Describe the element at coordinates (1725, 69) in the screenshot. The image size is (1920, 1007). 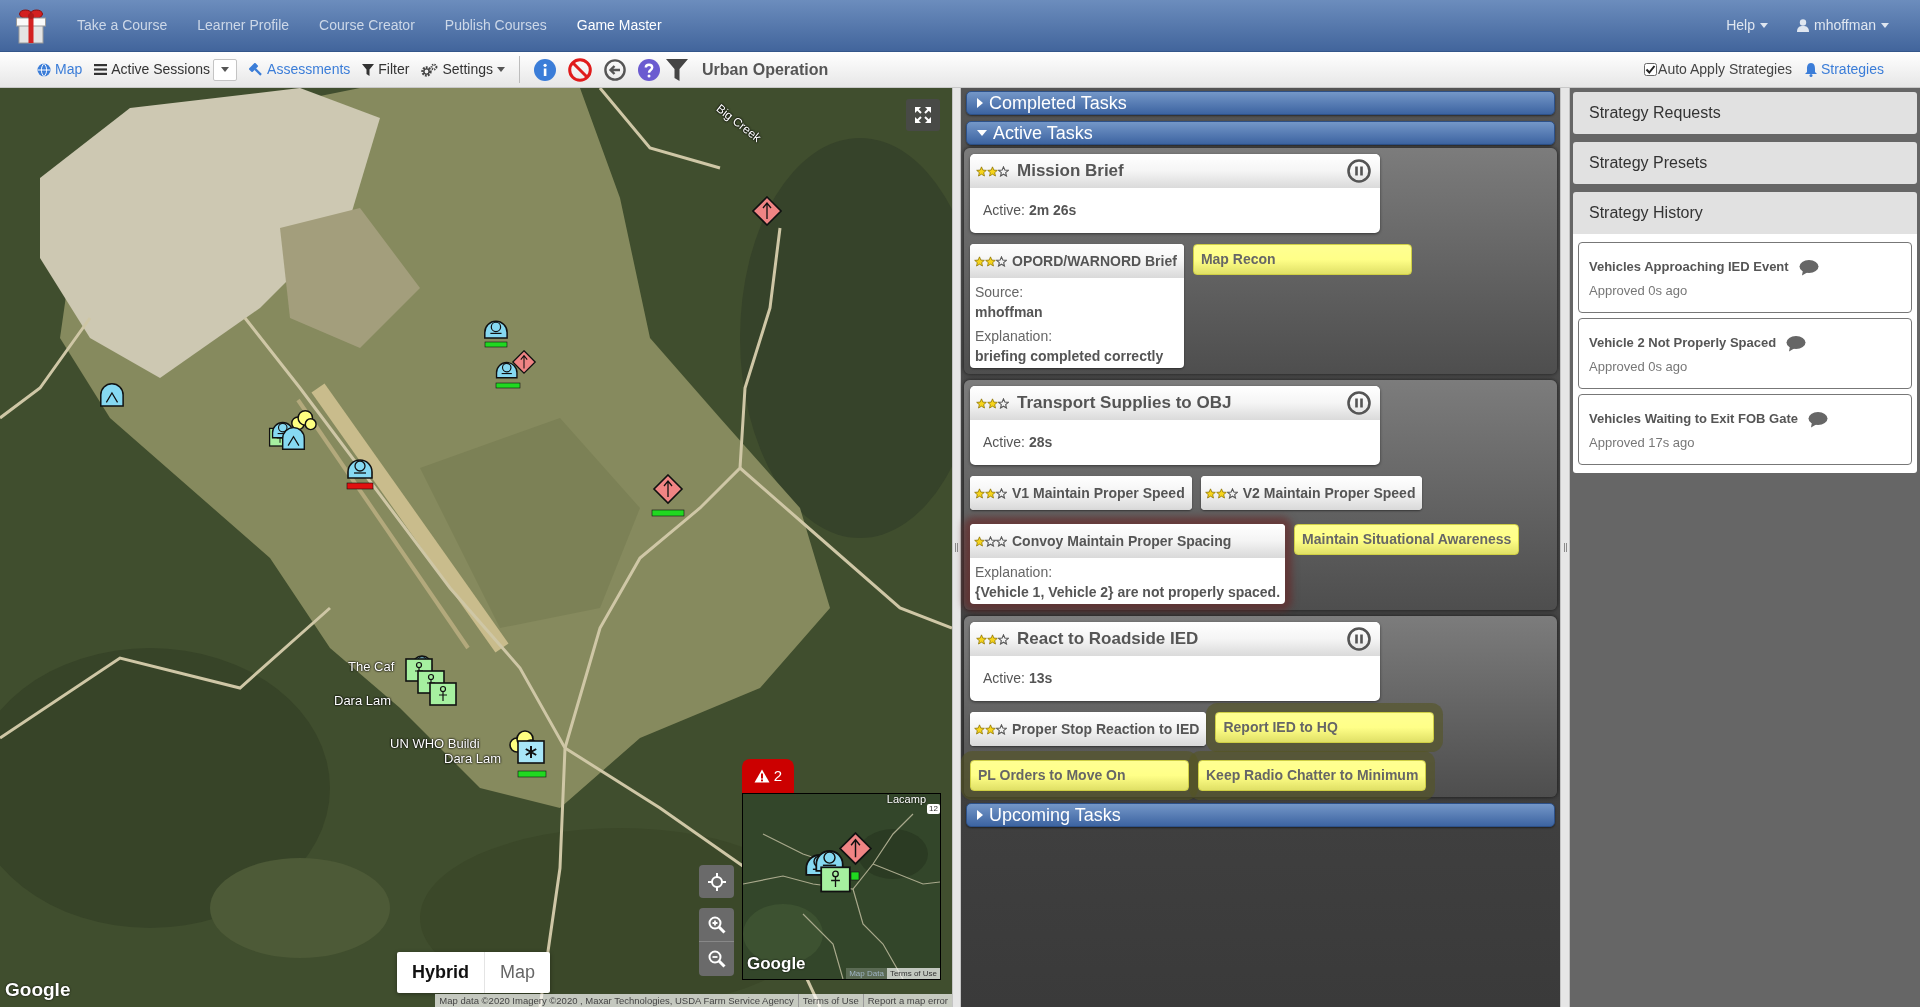
I see `checkbox-label: Auto Apply Strategies` at that location.